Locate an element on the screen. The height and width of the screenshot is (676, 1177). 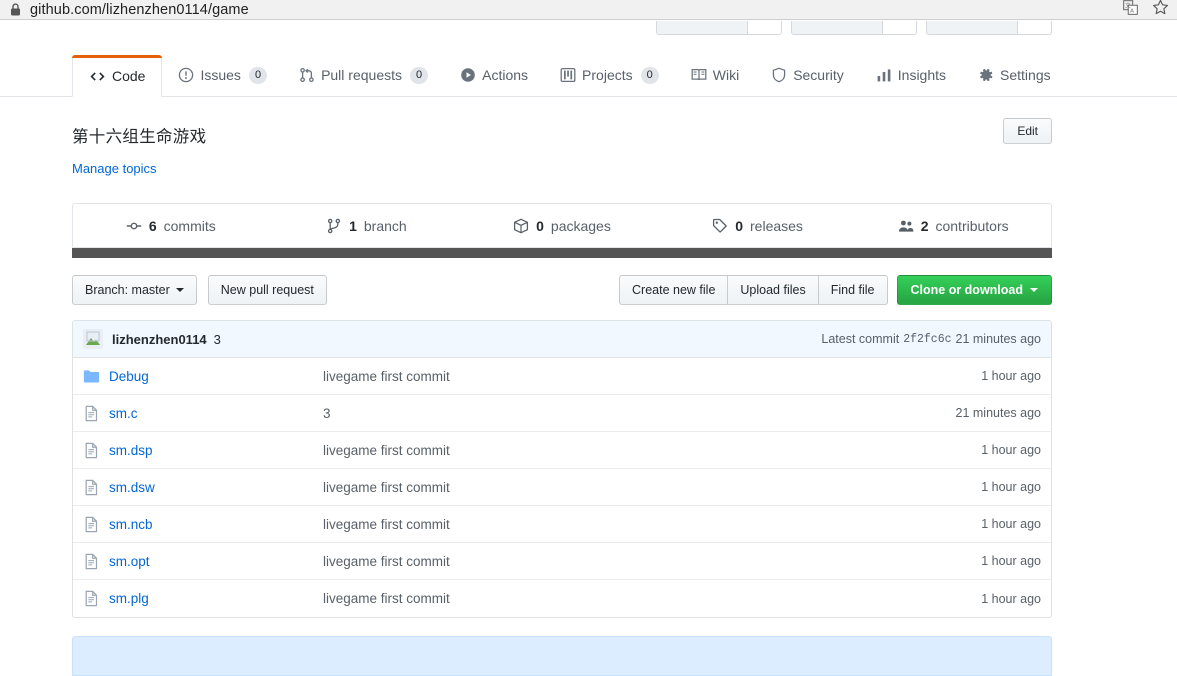
file-name-link: Debug is located at coordinates (216, 376).